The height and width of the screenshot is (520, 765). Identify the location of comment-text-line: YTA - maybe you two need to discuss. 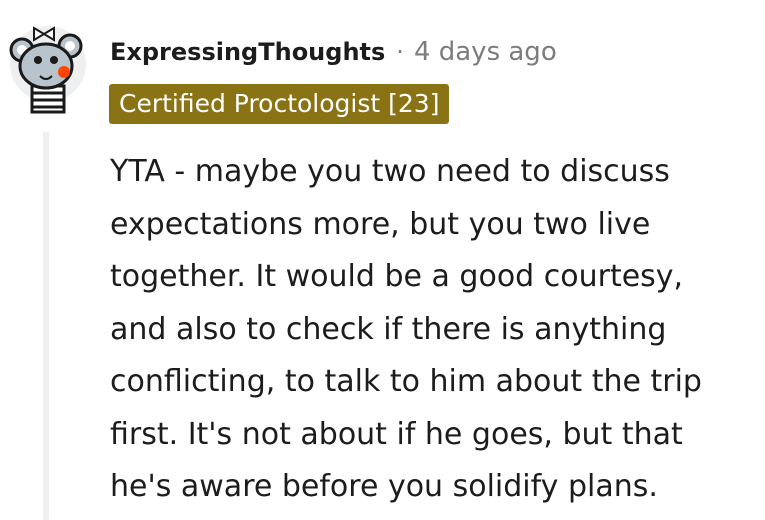
(390, 171).